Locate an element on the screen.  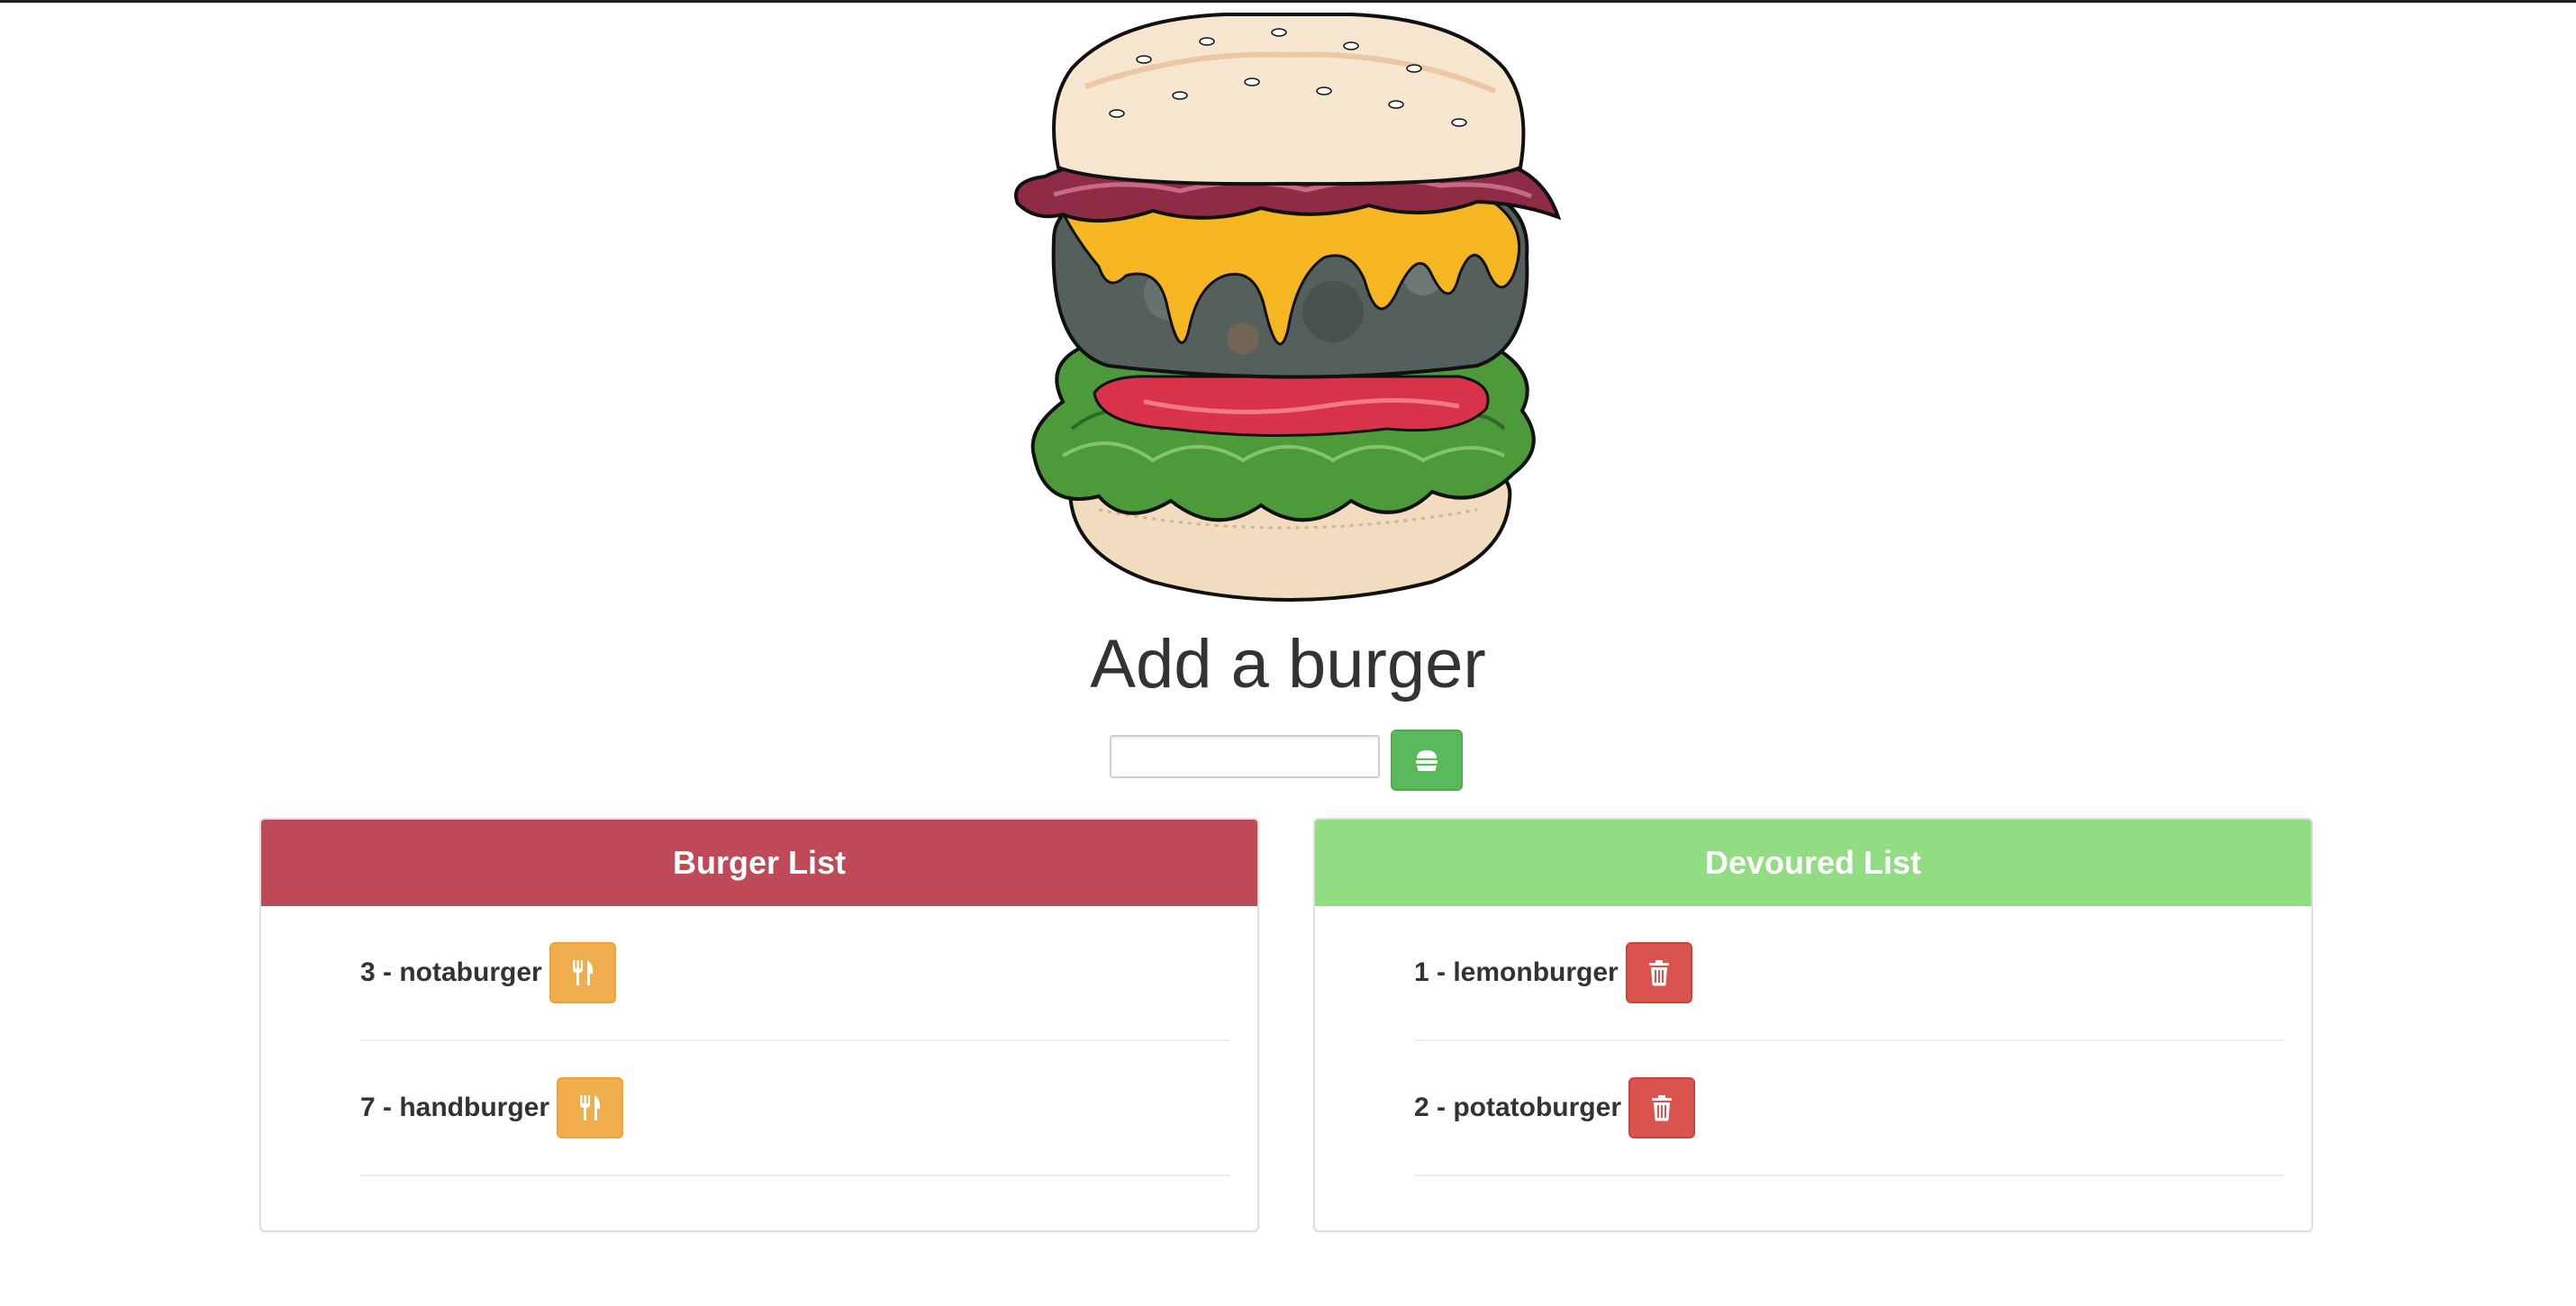
burger-list-header: Burger List is located at coordinates (759, 863).